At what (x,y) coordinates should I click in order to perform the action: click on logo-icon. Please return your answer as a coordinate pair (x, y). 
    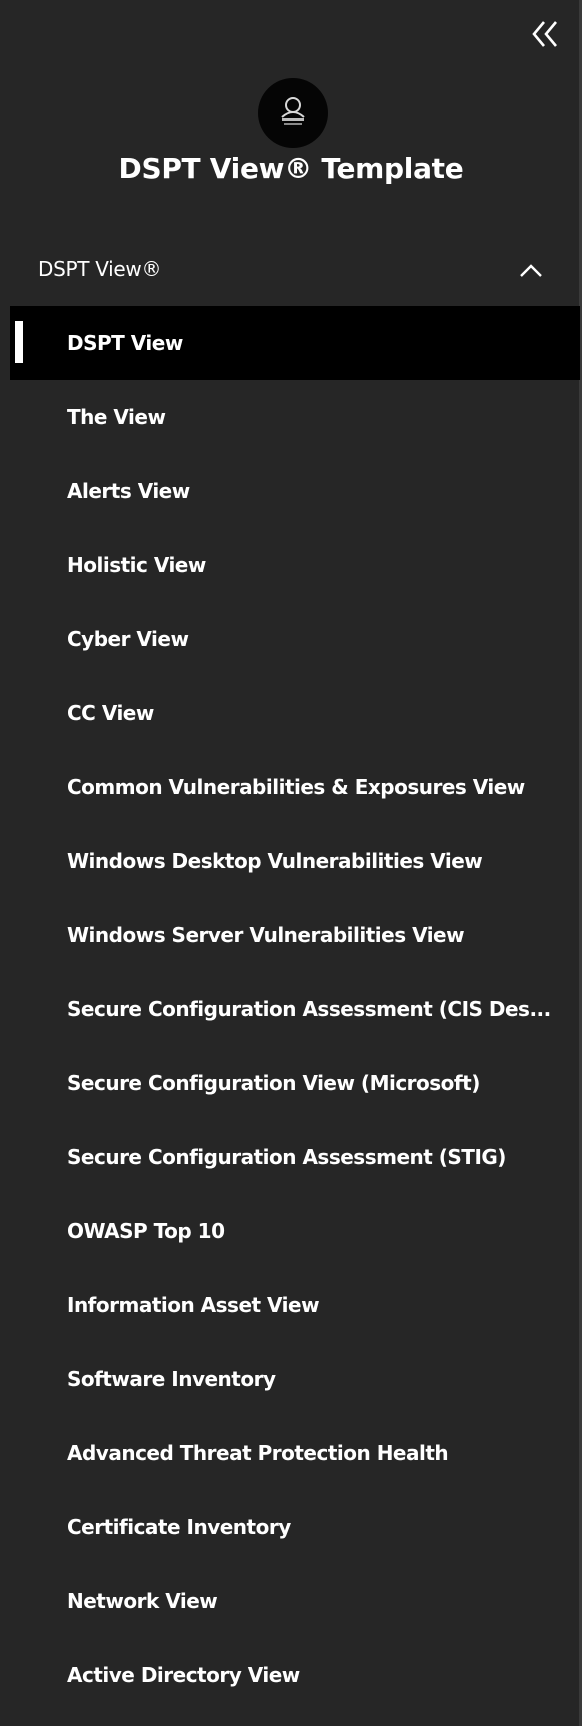
    Looking at the image, I should click on (293, 111).